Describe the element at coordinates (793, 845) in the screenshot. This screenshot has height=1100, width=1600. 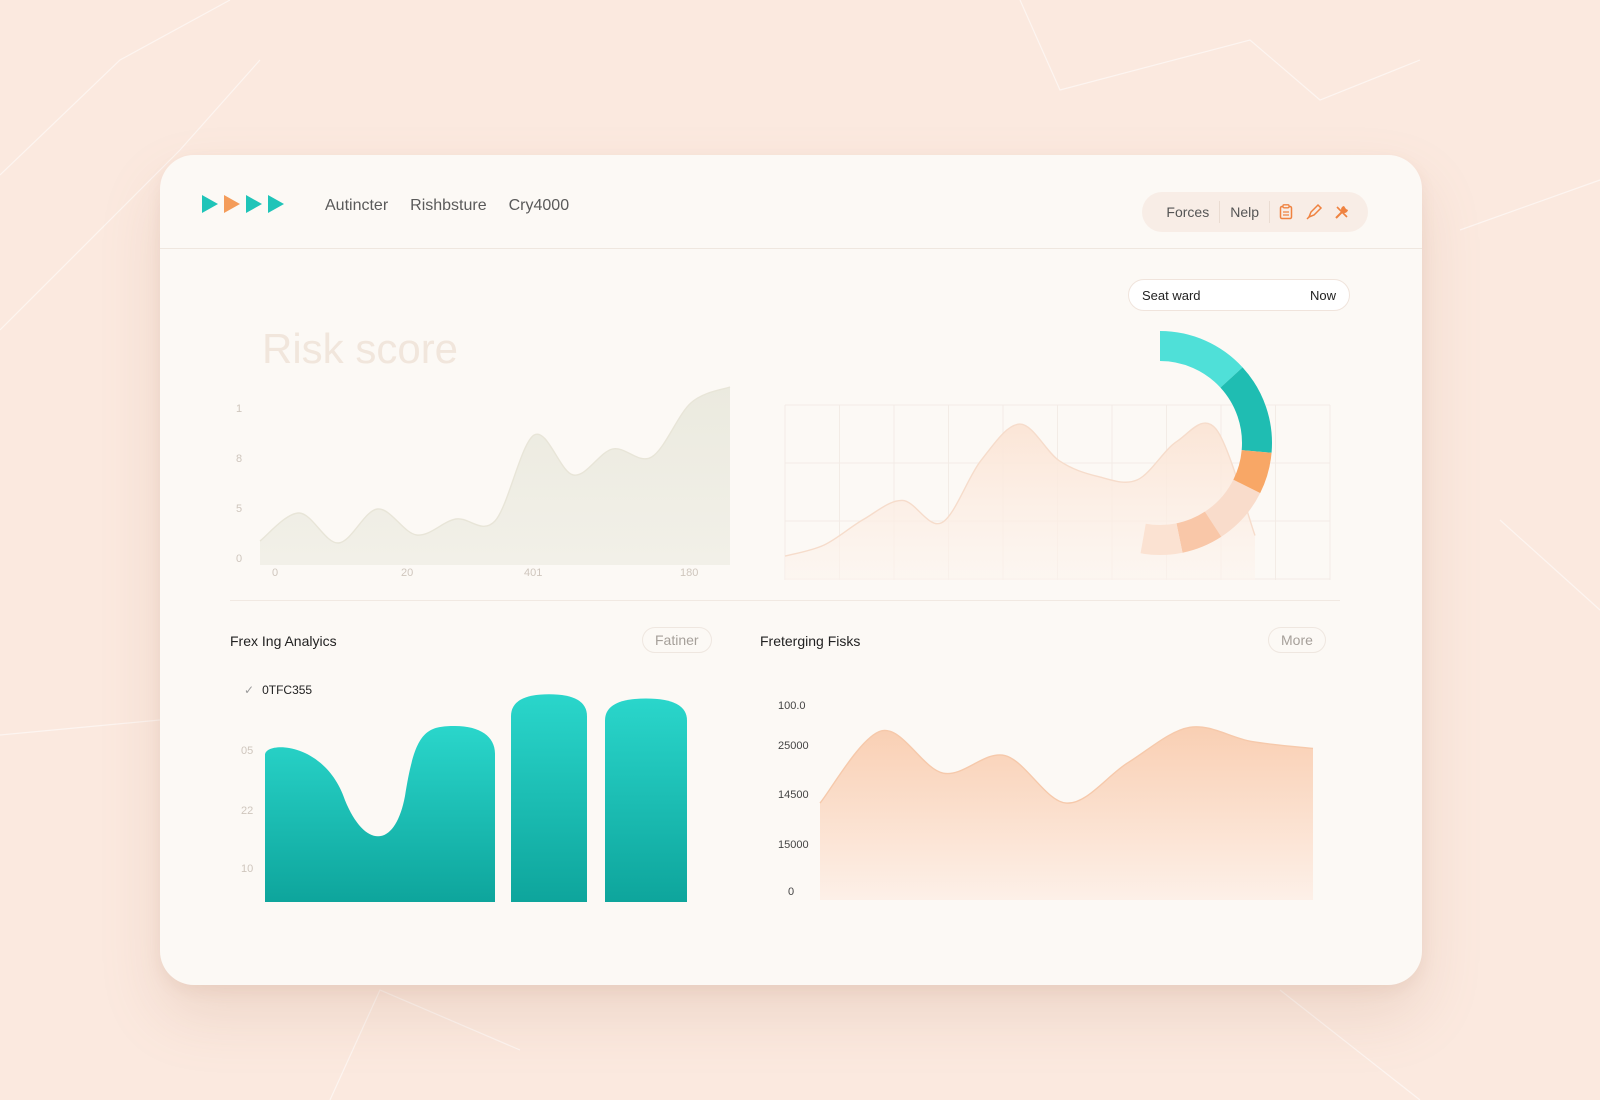
I see `y-tick: 15000` at that location.